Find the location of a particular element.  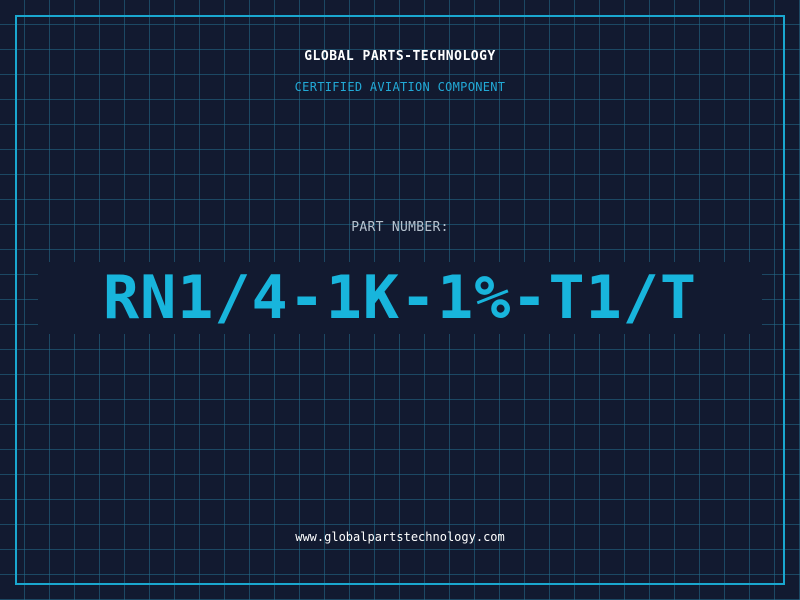

part-number-value: RN1/4-1K-1%-T1/T is located at coordinates (400, 298).